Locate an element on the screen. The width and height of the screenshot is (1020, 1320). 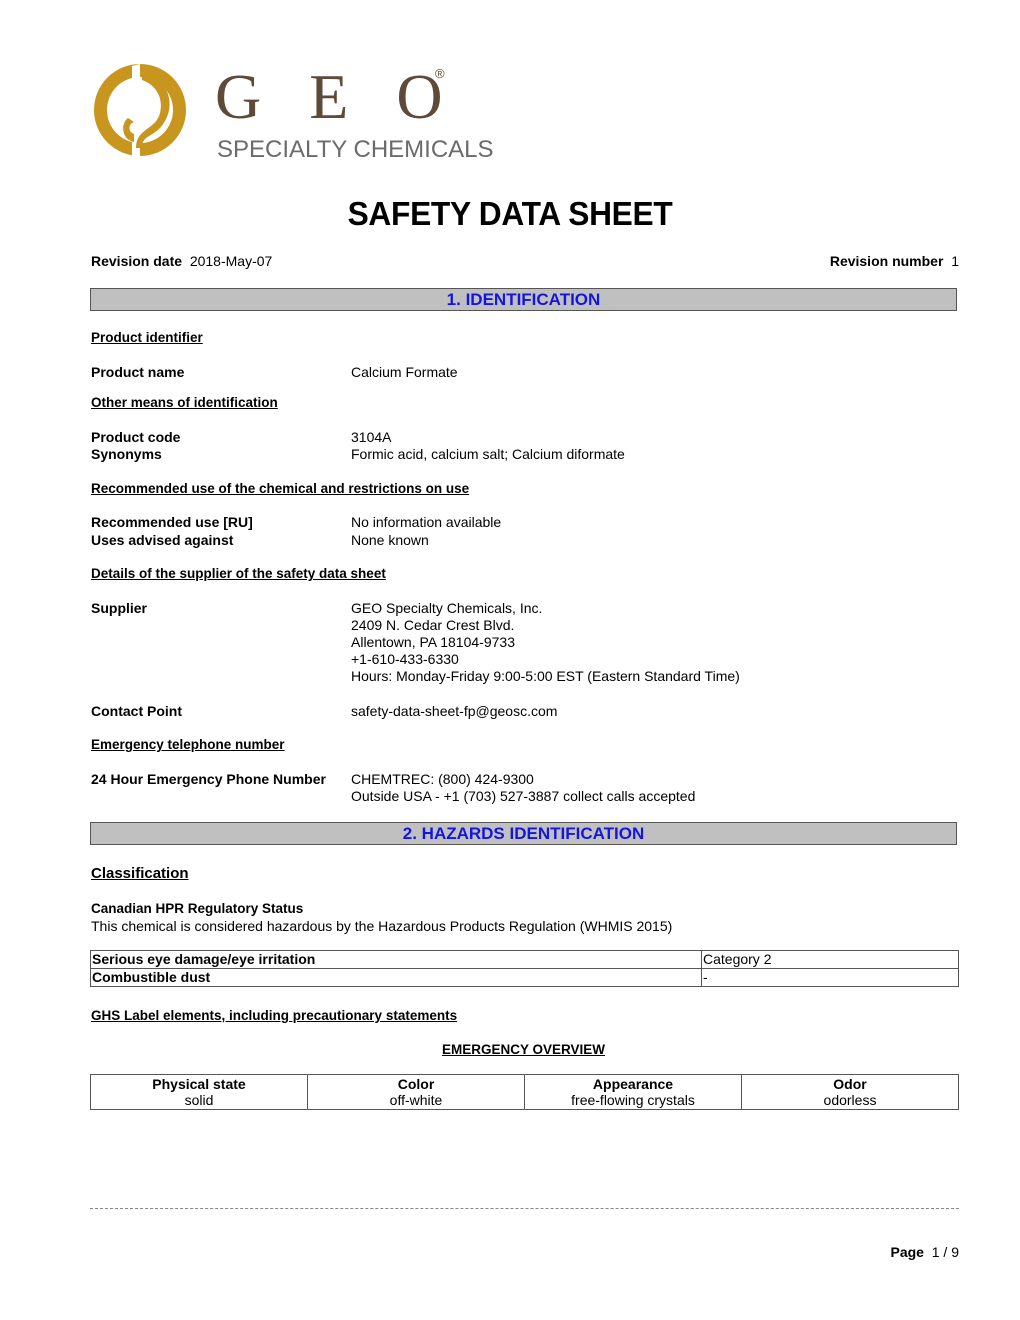
recommended-use-label: Recommended use [RU] is located at coordinates (172, 522).